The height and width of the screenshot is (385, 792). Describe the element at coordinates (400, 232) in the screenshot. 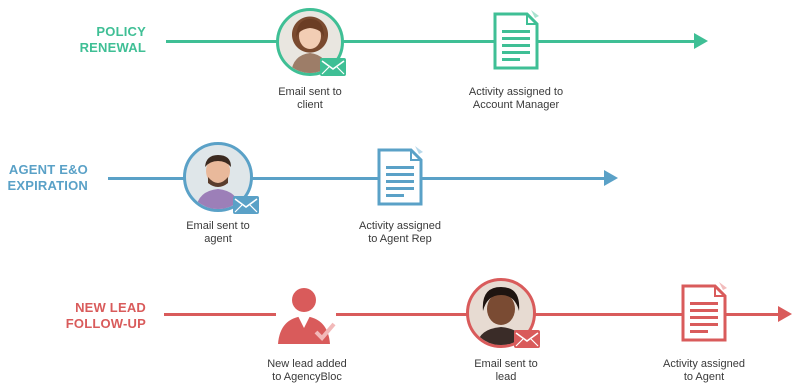

I see `step-caption: Activity assigned to Agent Rep` at that location.